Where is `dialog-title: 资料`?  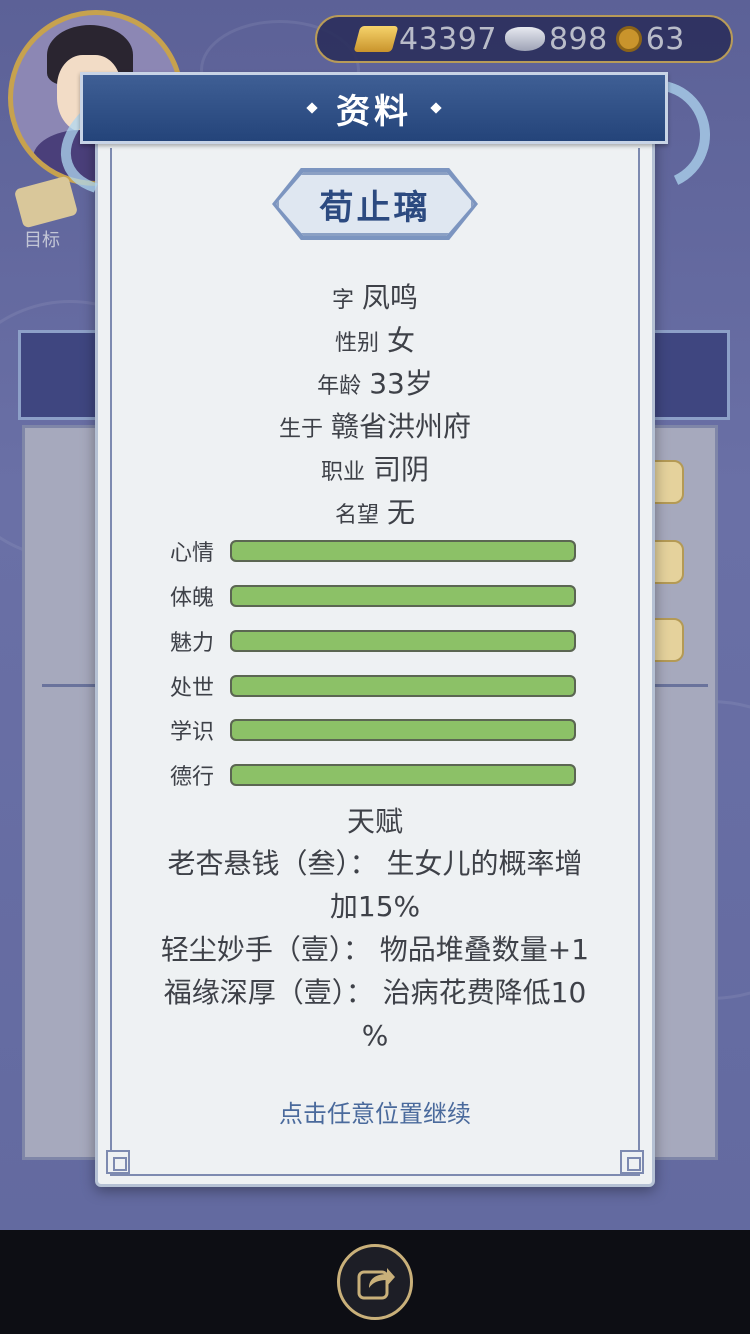 dialog-title: 资料 is located at coordinates (374, 111).